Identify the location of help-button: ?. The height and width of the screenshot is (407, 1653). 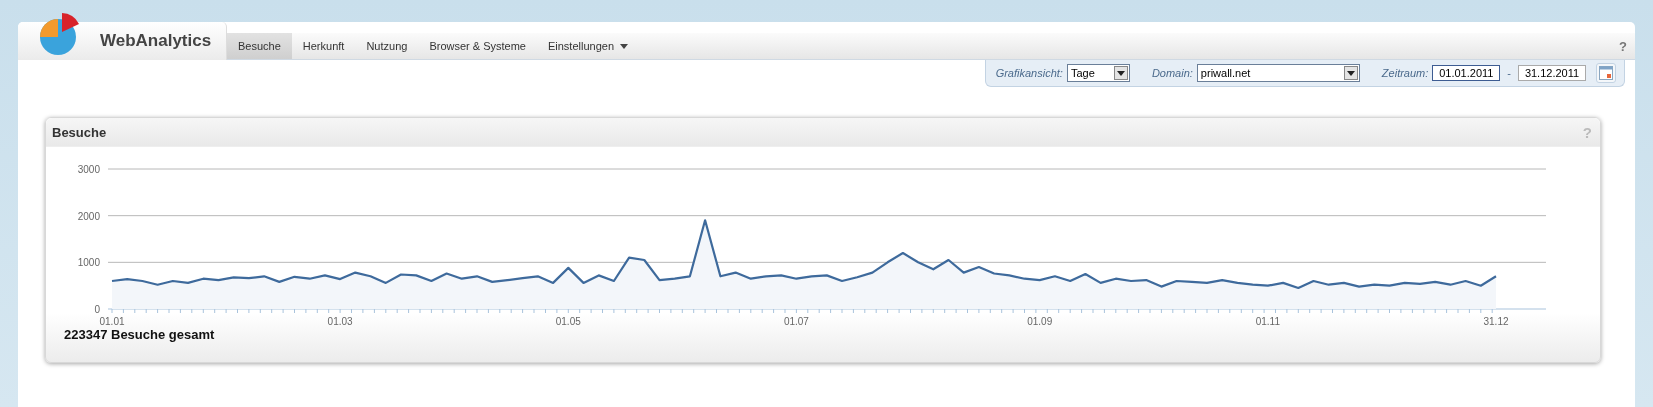
(1623, 46).